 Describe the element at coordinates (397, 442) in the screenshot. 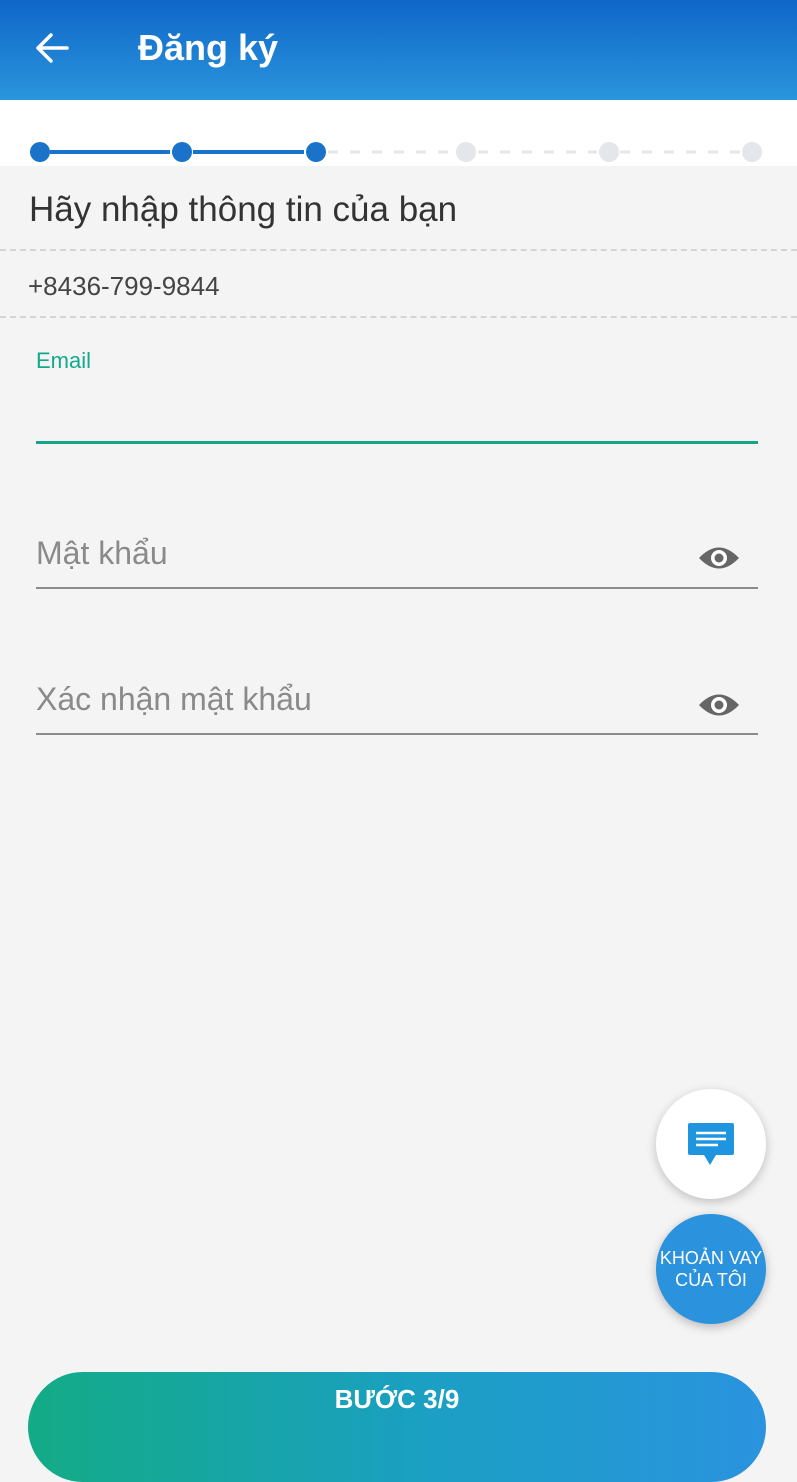

I see `email-underline` at that location.